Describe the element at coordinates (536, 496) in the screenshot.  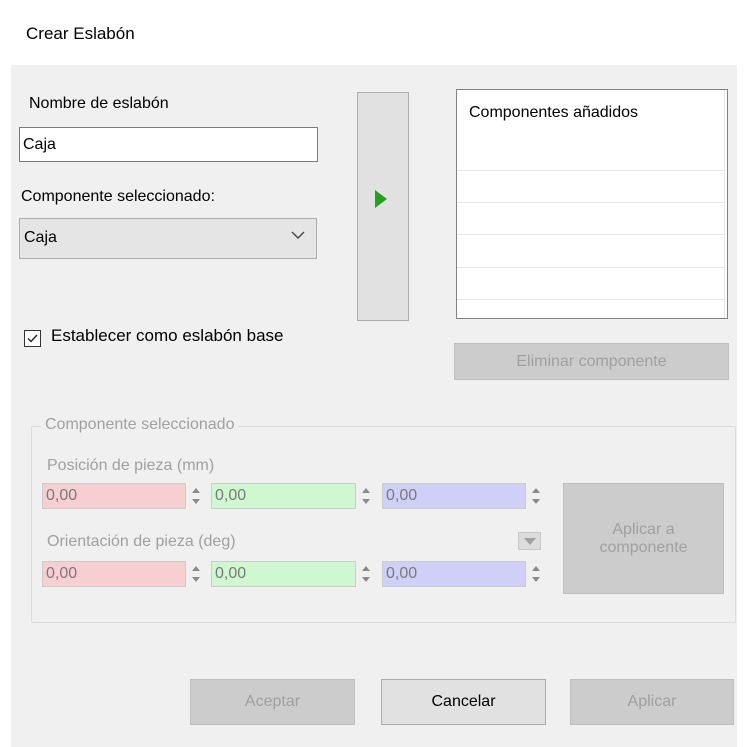
I see `position-z-spinner` at that location.